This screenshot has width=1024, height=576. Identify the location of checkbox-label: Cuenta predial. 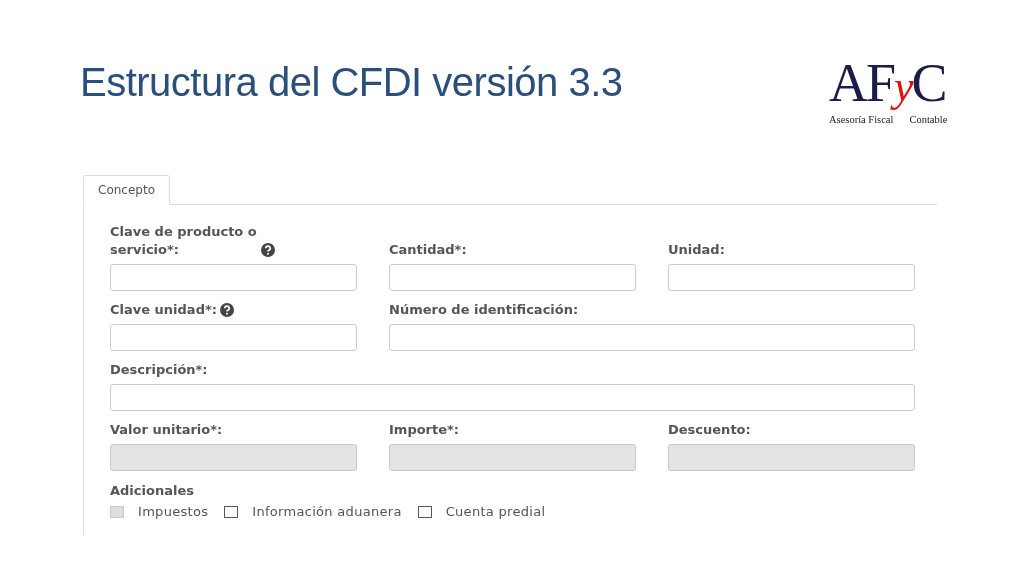
(495, 511).